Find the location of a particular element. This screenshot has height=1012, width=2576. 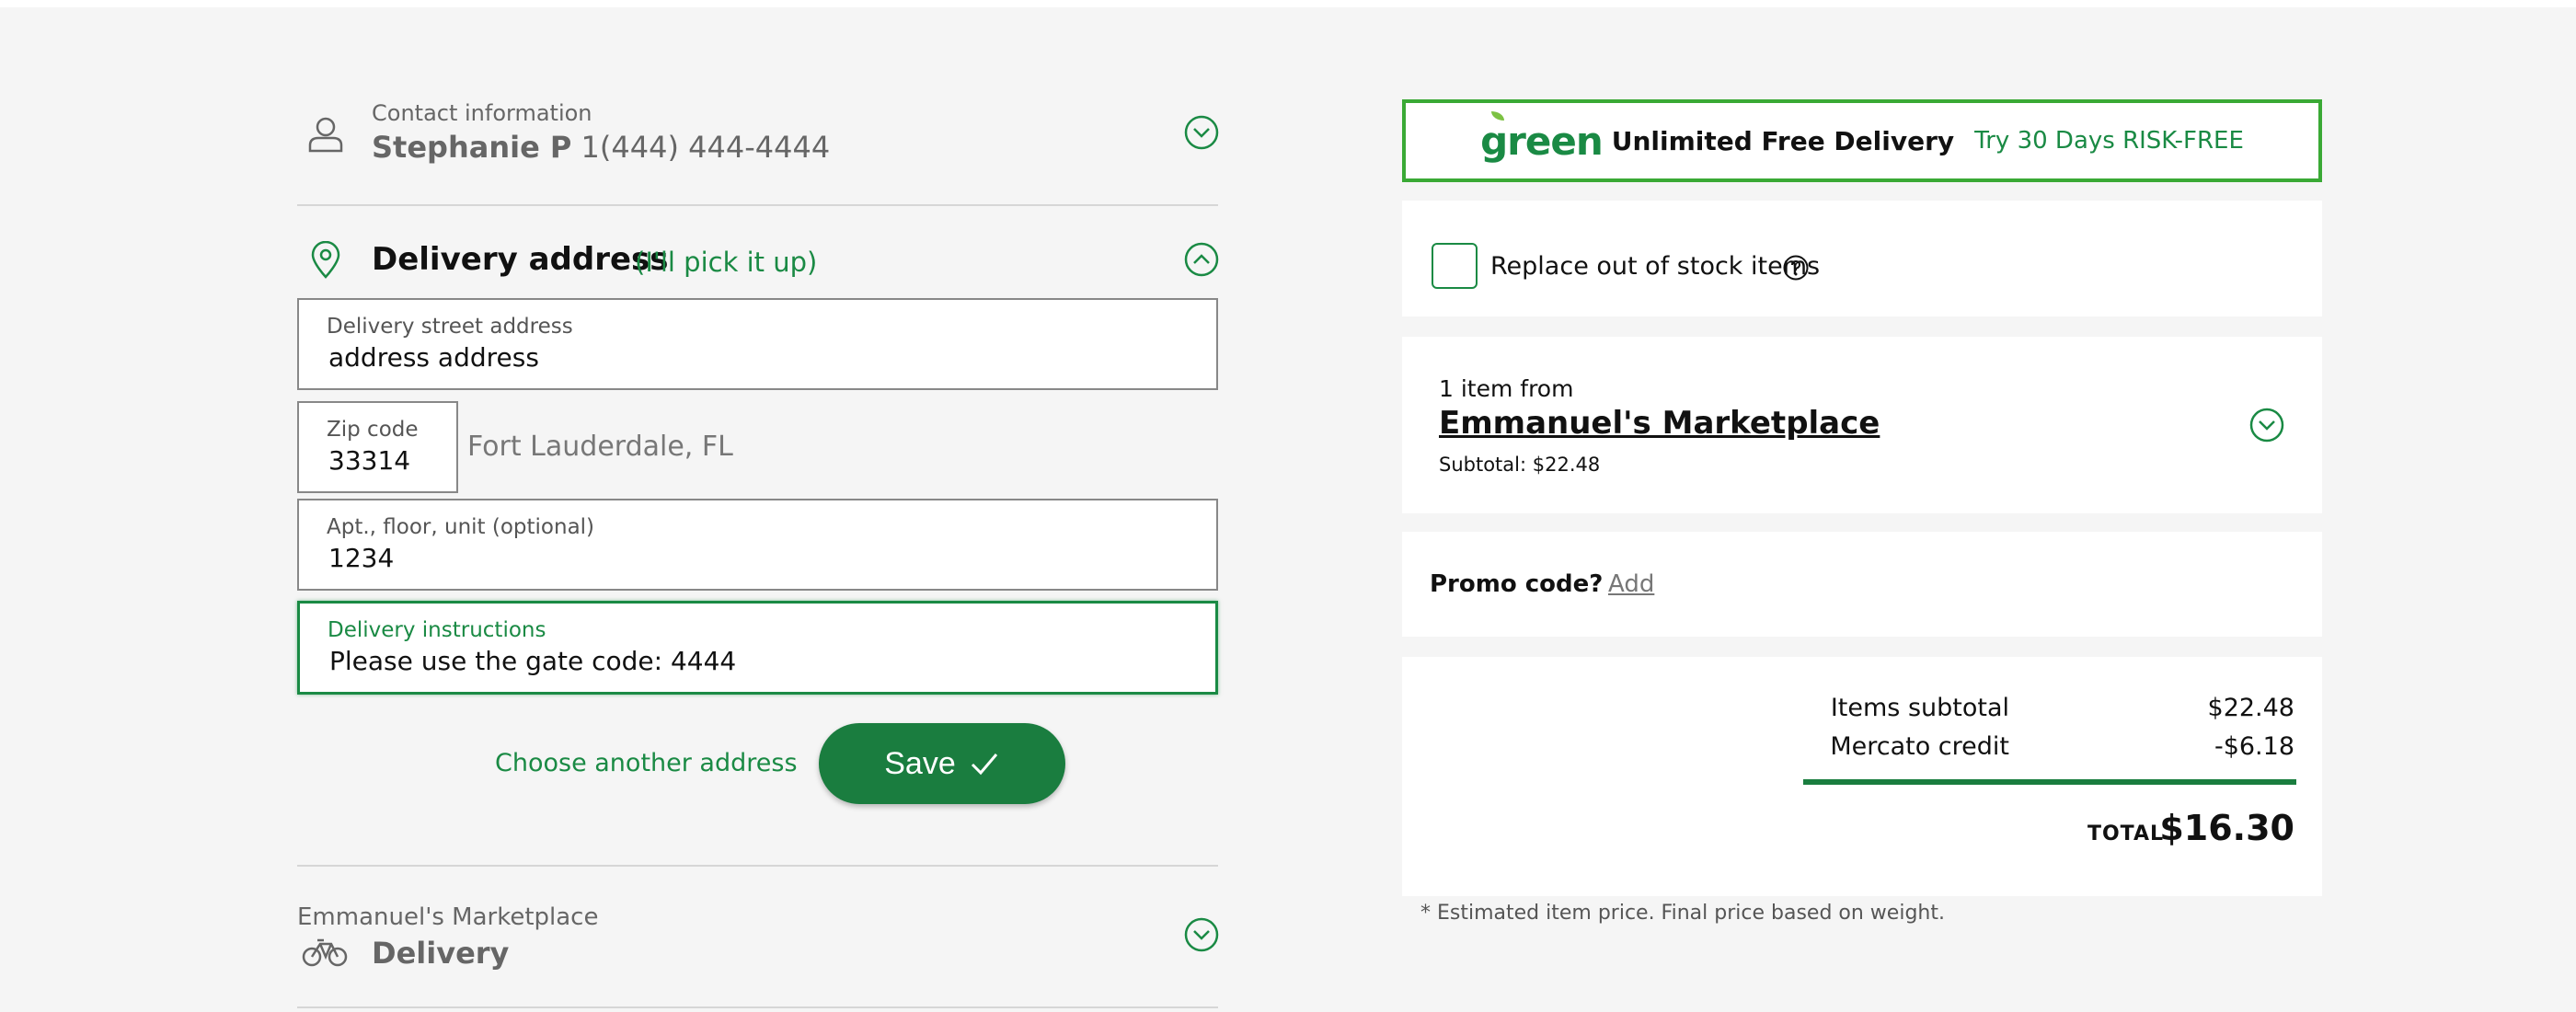

contact-info-value: Stephanie P 1(444) 444-4444 is located at coordinates (601, 147).